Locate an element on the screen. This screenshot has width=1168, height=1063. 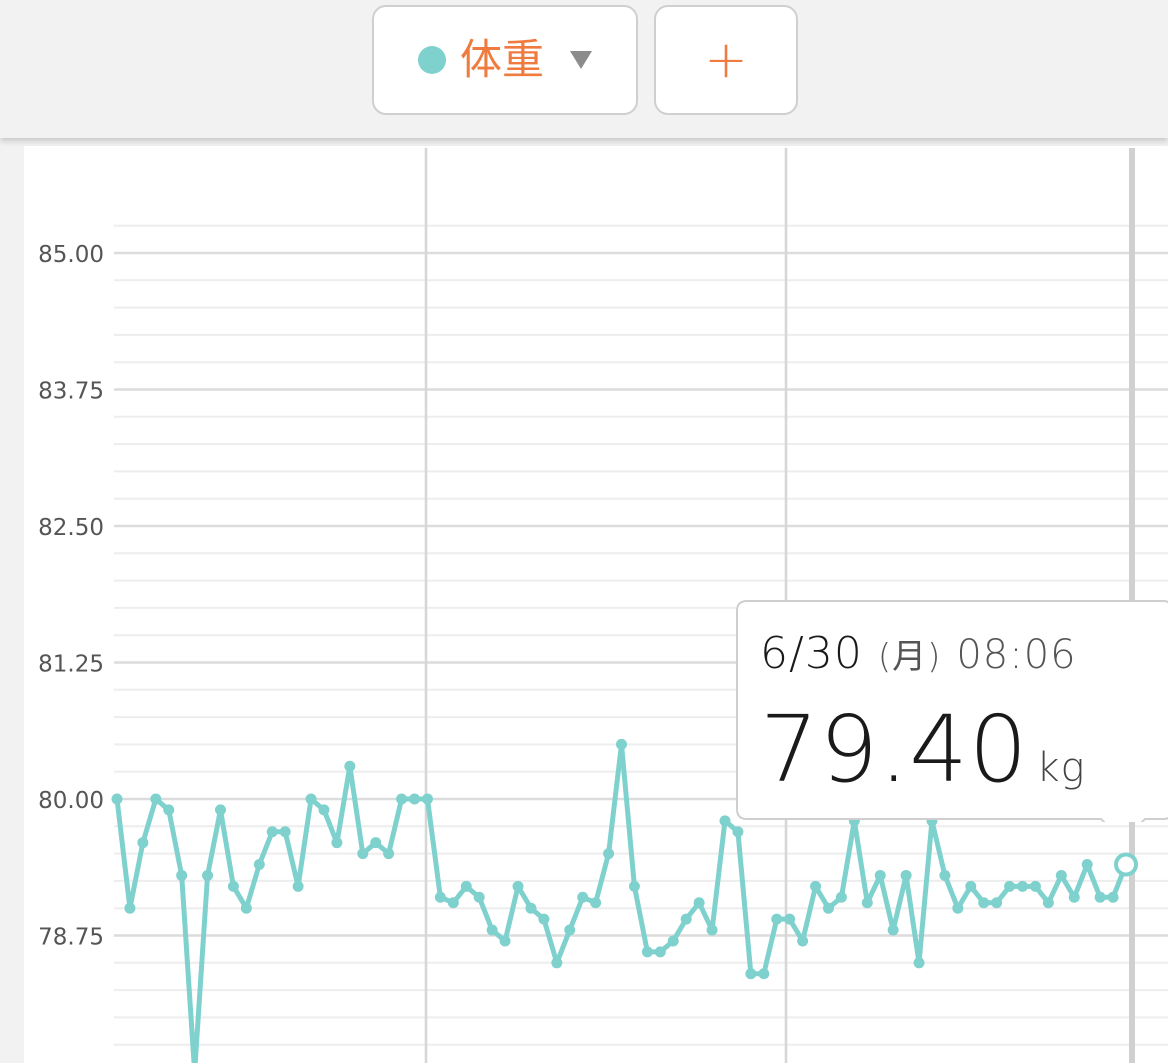
y-tick-label: 81.25 is located at coordinates (71, 665).